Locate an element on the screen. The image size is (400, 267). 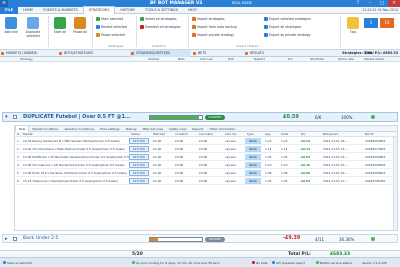
bet-n: 6 is located at coordinates (18, 181).